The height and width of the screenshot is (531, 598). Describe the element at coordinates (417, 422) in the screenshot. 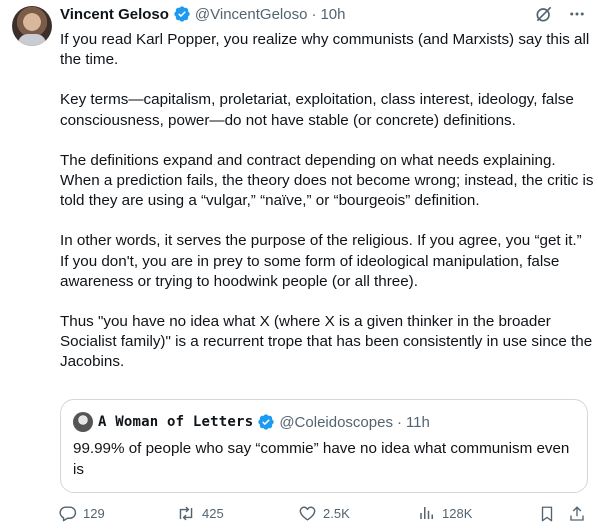

I see `quoted-post-time: 11h` at that location.